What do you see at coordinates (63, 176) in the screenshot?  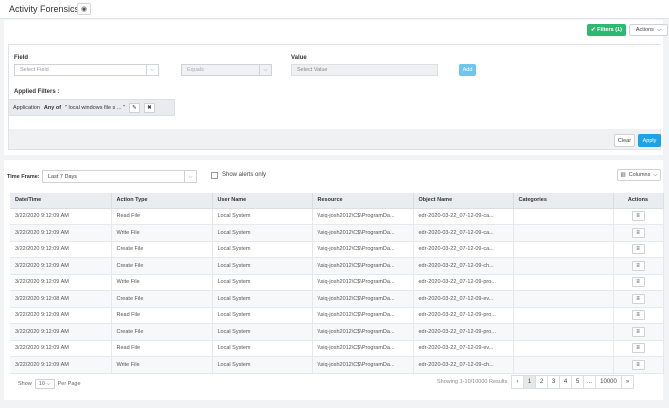 I see `timeframe-value: Last 7 Days` at bounding box center [63, 176].